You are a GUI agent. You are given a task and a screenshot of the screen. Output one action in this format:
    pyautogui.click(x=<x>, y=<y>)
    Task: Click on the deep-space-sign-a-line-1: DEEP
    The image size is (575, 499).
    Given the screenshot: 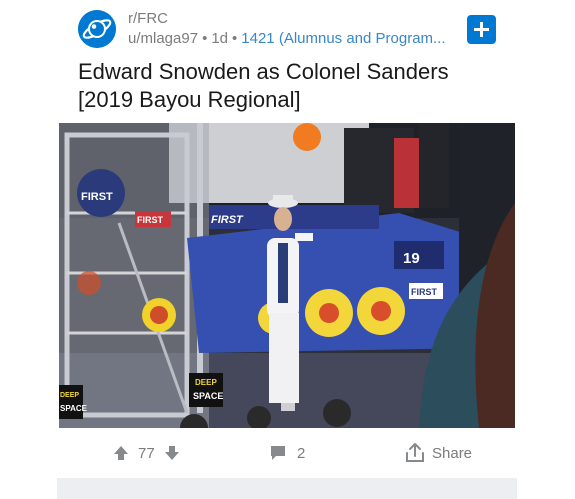 What is the action you would take?
    pyautogui.click(x=206, y=382)
    